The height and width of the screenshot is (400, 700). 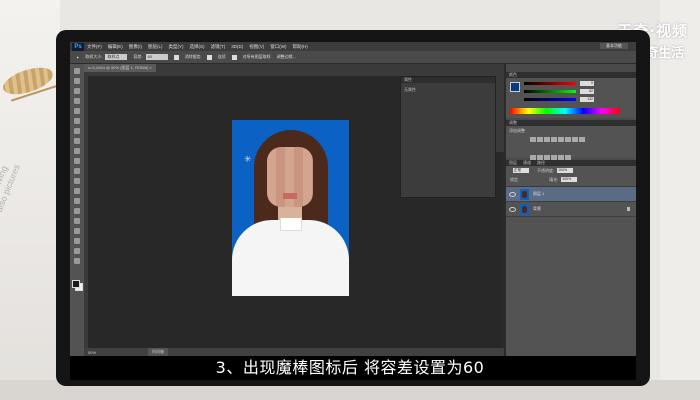 I want to click on sample-size-label: 取样大小:, so click(x=94, y=56).